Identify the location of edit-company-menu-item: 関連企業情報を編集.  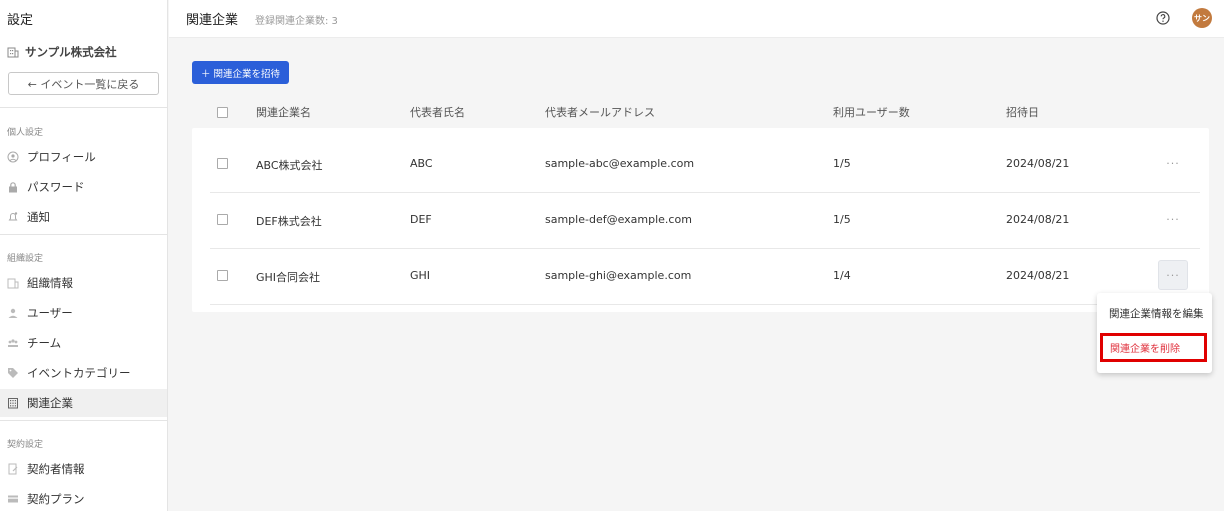
(1156, 313).